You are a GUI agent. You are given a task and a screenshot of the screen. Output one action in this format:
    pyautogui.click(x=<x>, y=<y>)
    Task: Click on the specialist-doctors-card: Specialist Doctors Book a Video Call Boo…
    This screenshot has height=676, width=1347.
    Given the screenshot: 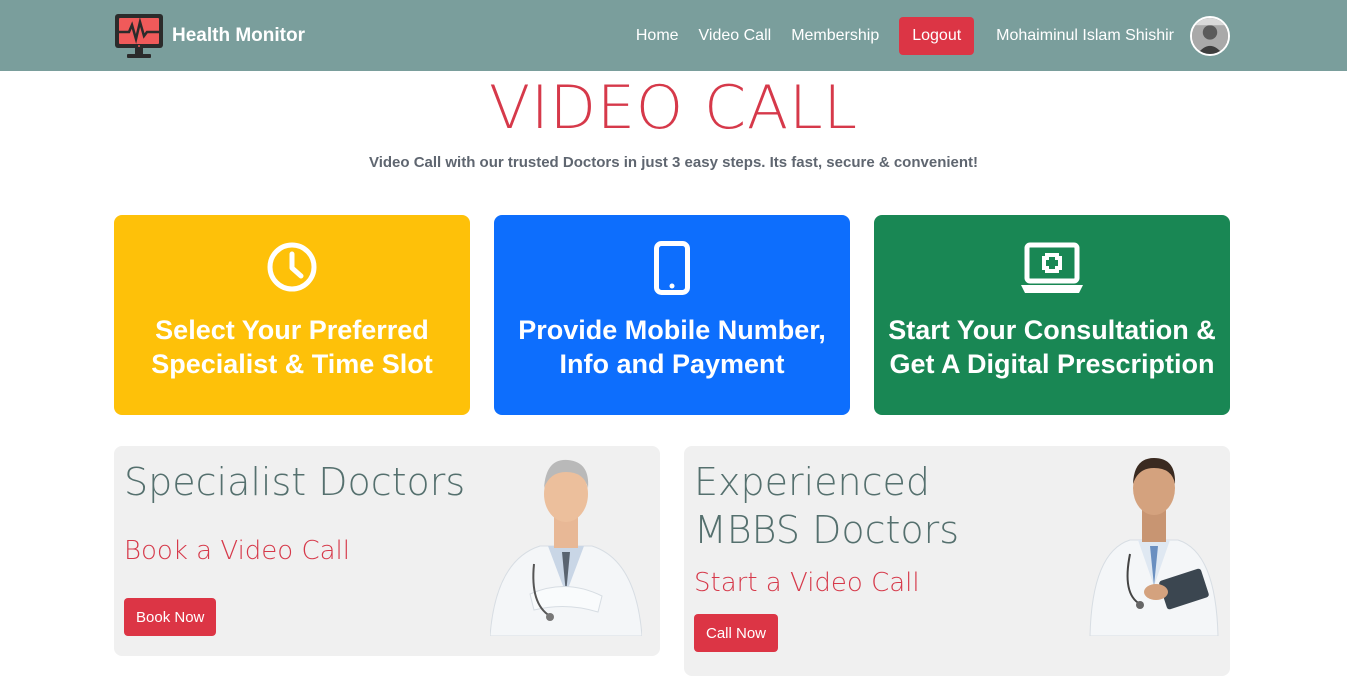 What is the action you would take?
    pyautogui.click(x=387, y=551)
    